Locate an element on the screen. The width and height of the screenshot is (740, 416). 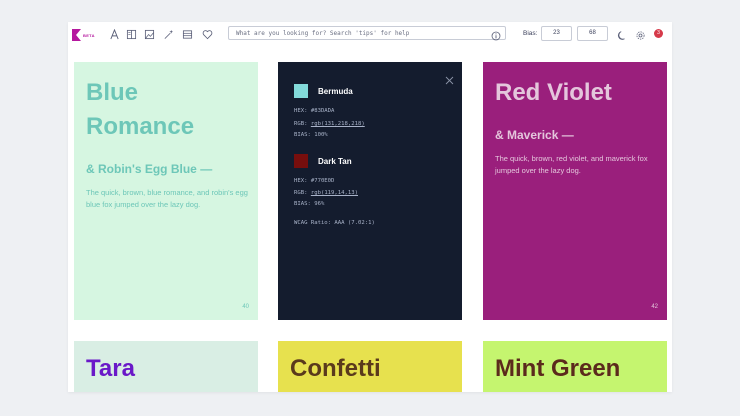
logo: BETA is located at coordinates (83, 35).